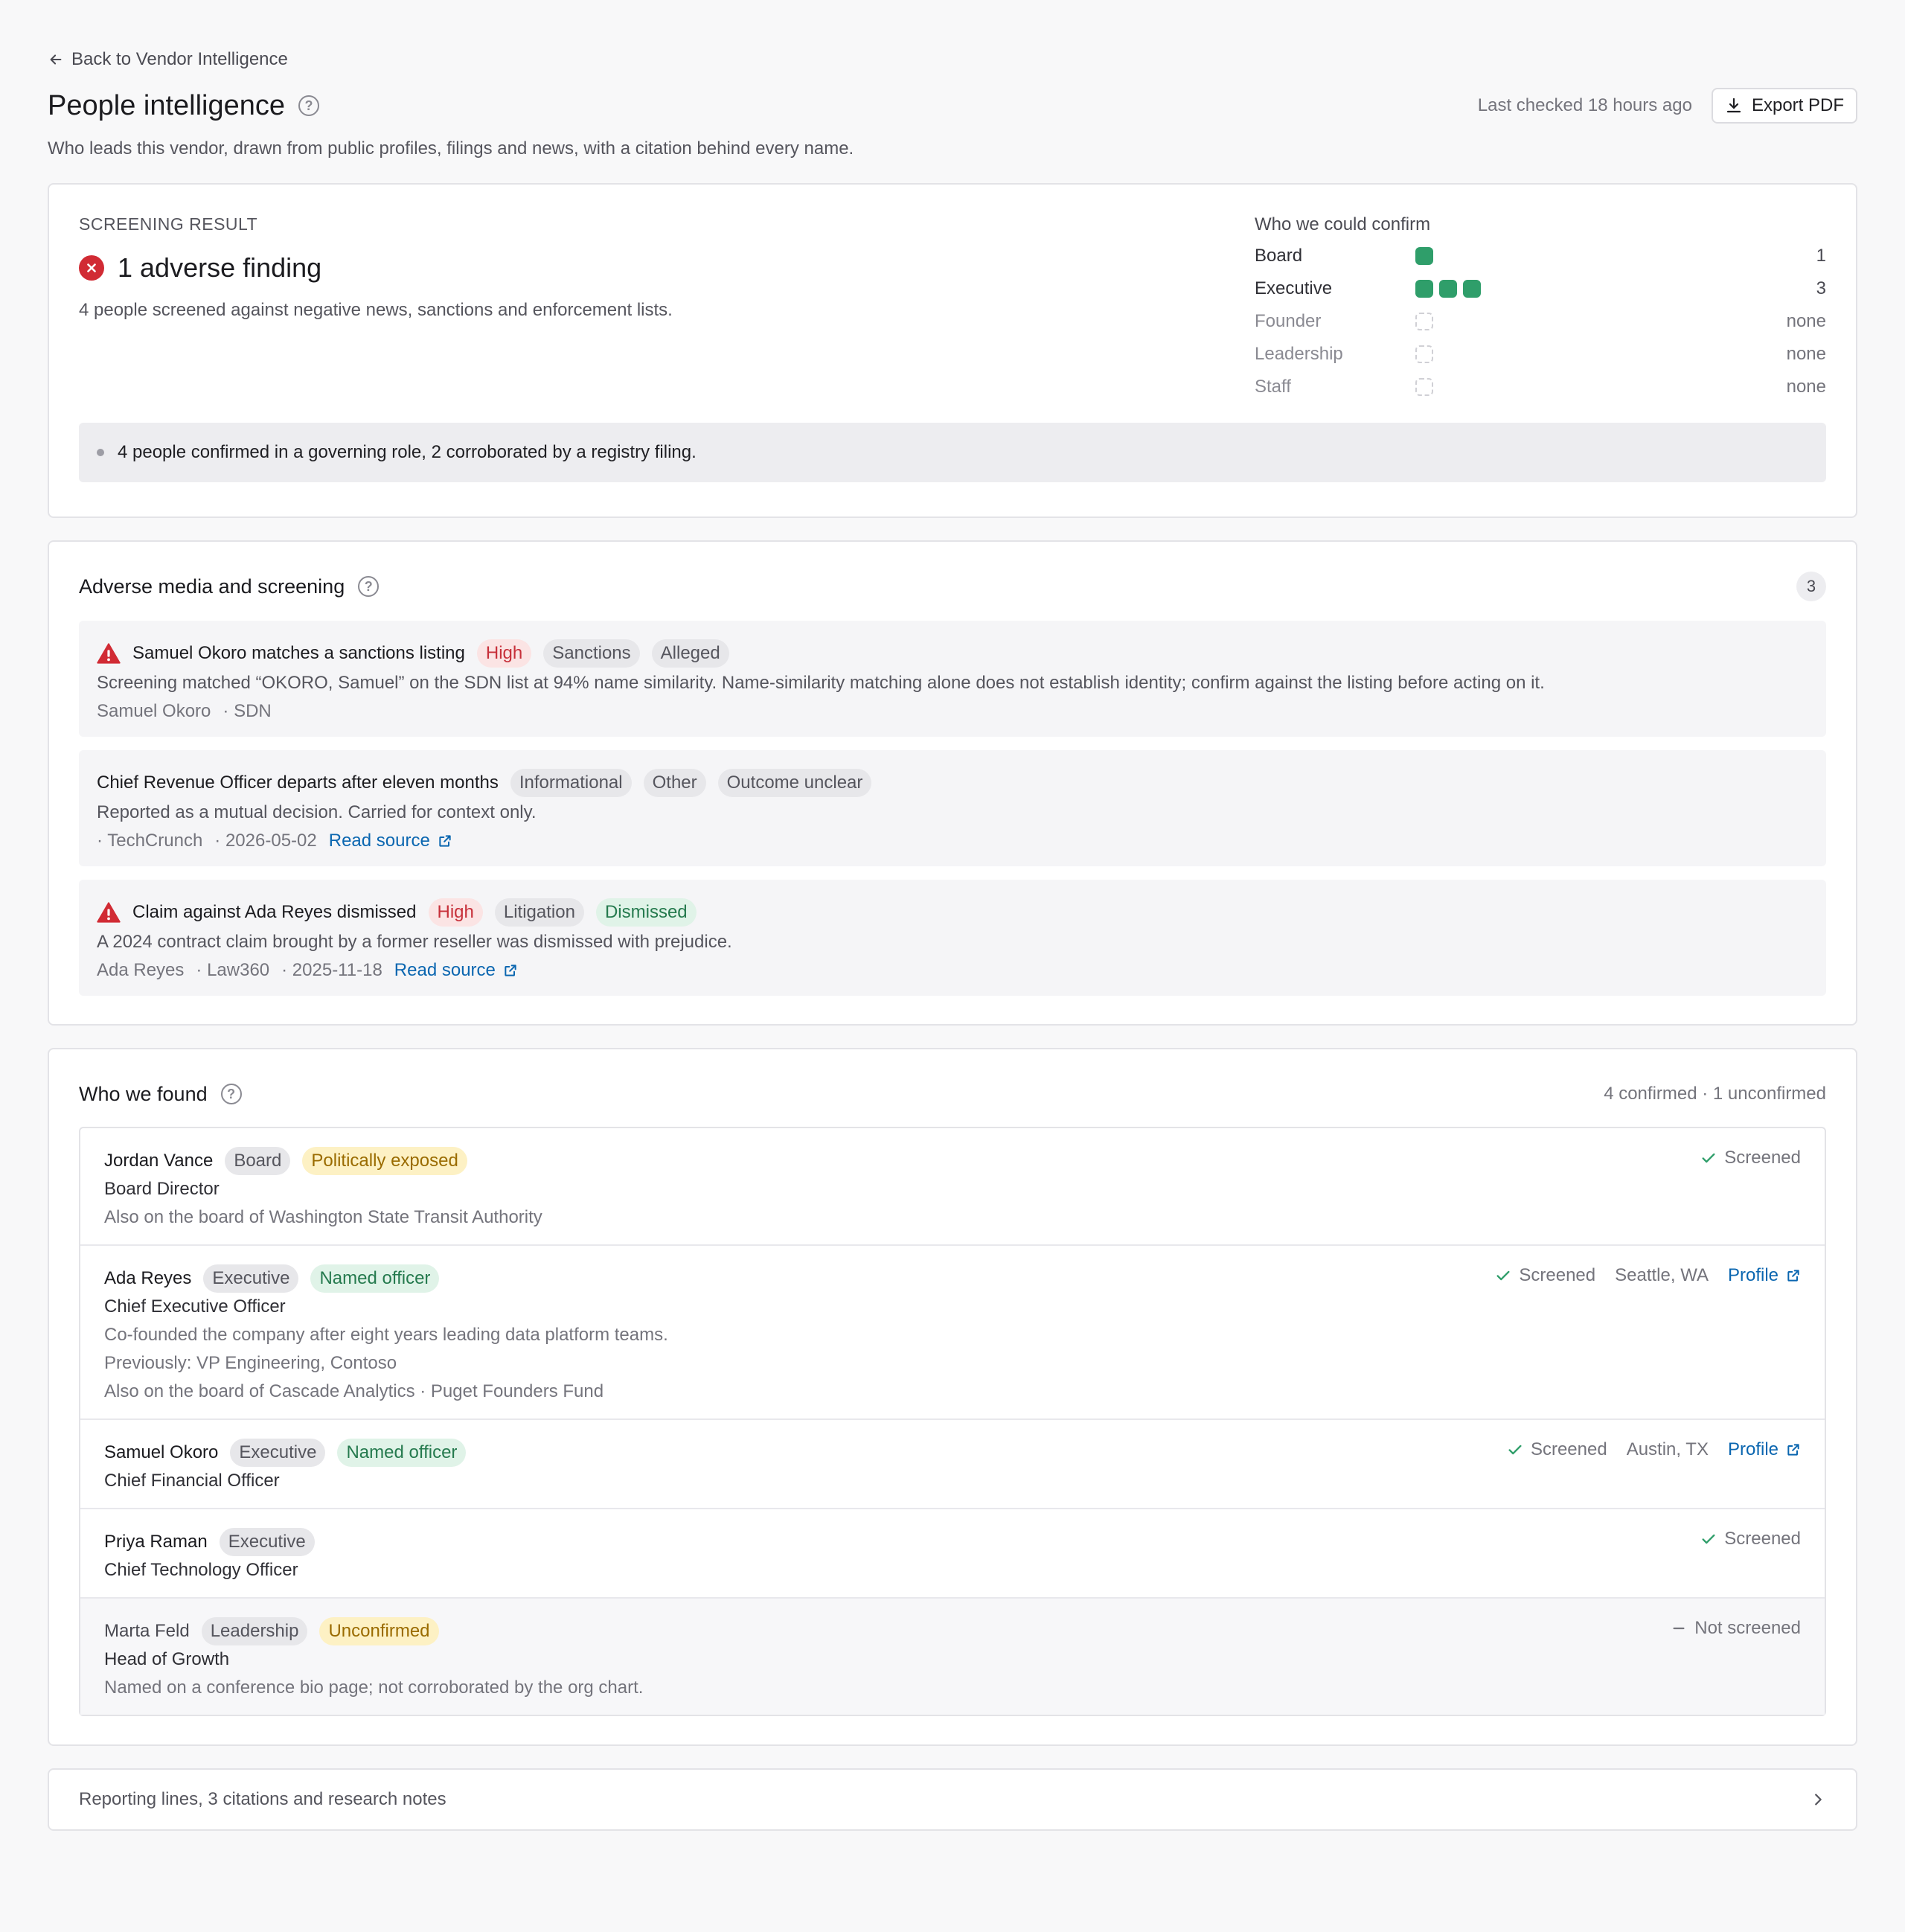 This screenshot has height=1932, width=1905. Describe the element at coordinates (278, 1453) in the screenshot. I see `tag-executive: Executive` at that location.